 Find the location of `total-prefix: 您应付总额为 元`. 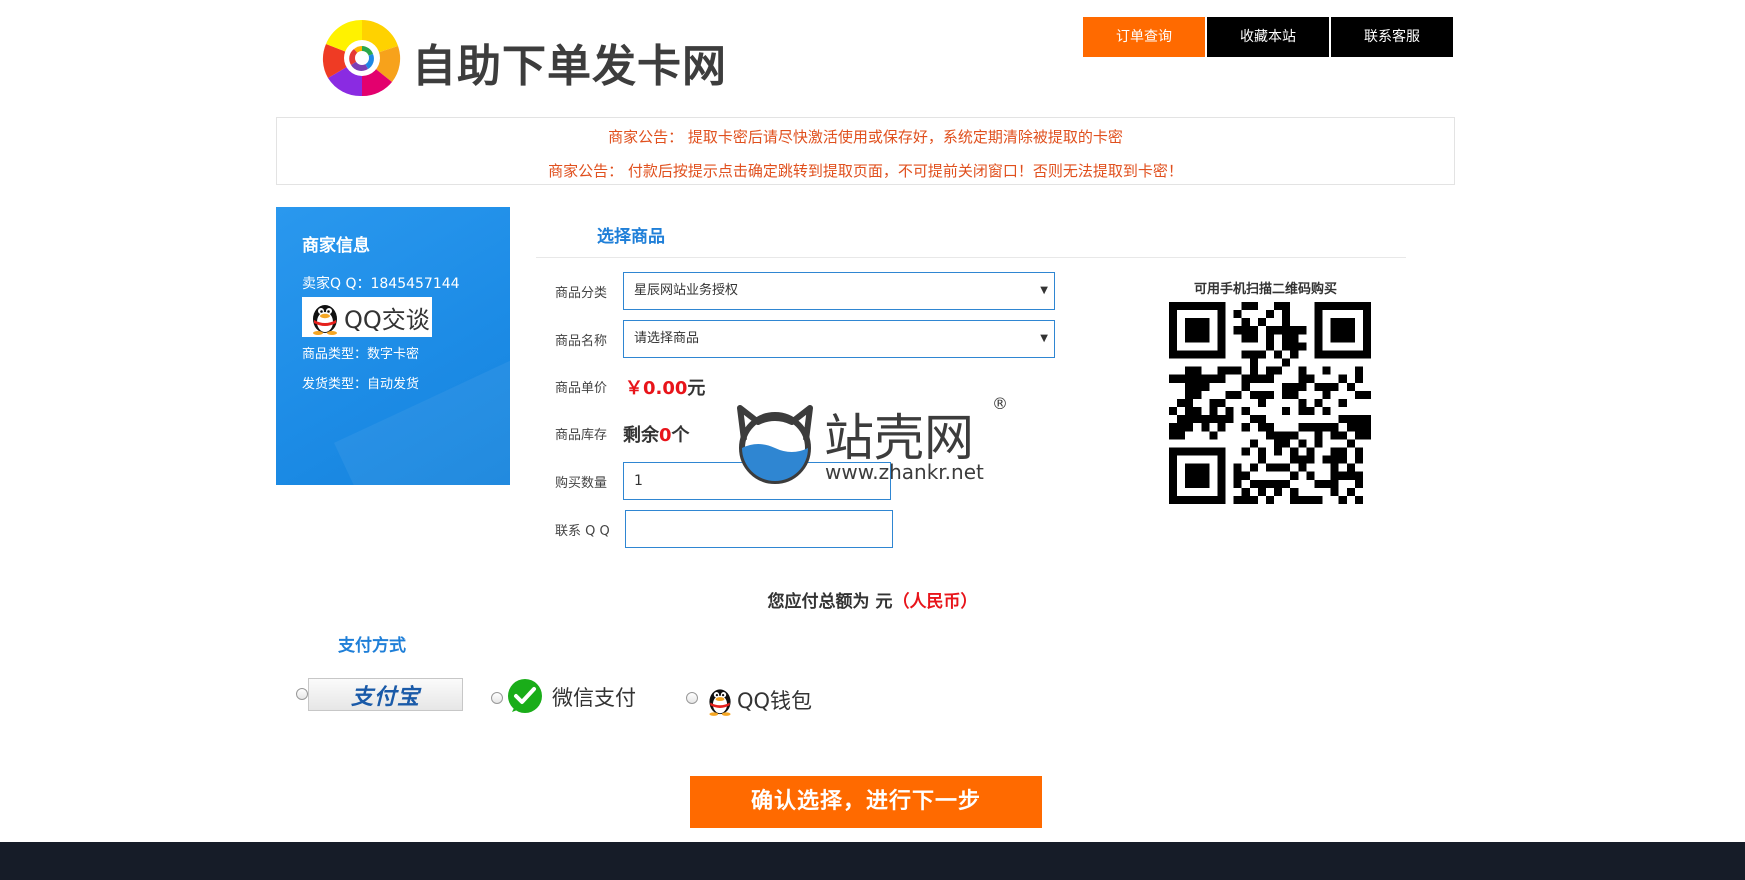

total-prefix: 您应付总额为 元 is located at coordinates (830, 602).